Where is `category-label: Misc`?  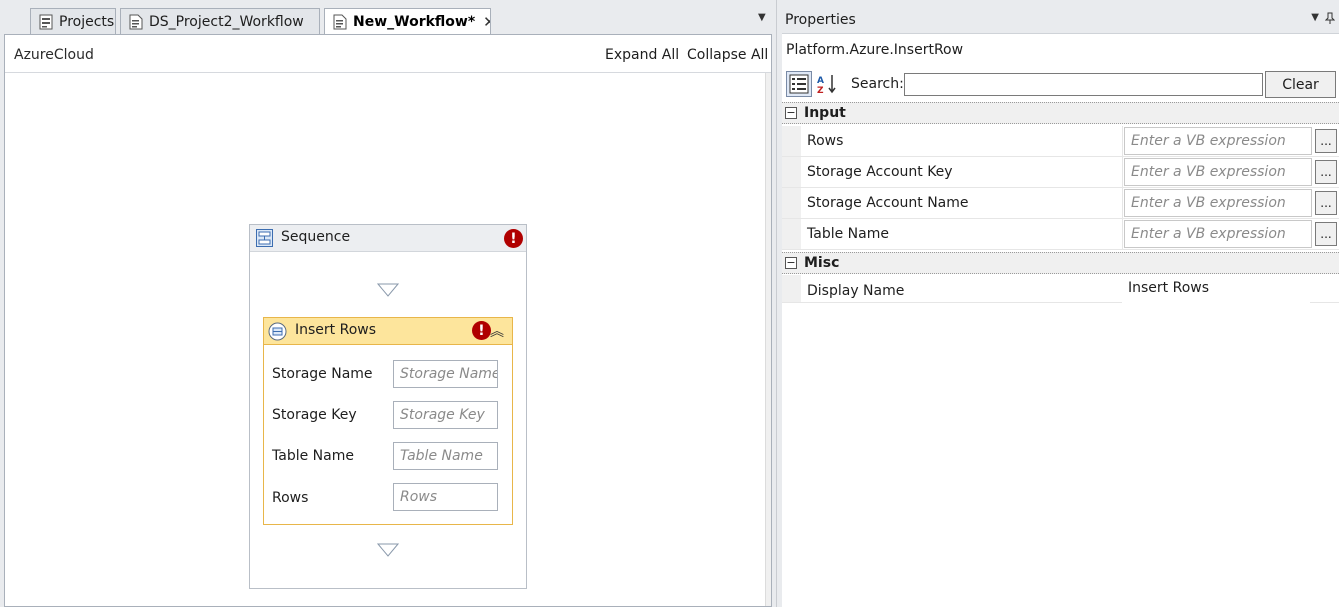
category-label: Misc is located at coordinates (822, 263).